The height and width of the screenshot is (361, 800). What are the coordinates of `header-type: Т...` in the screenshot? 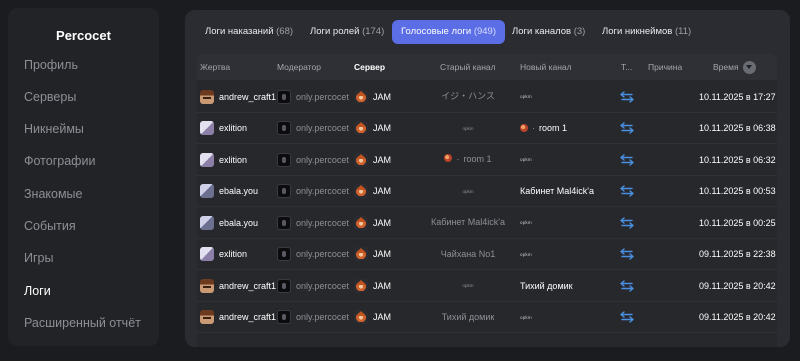 It's located at (626, 67).